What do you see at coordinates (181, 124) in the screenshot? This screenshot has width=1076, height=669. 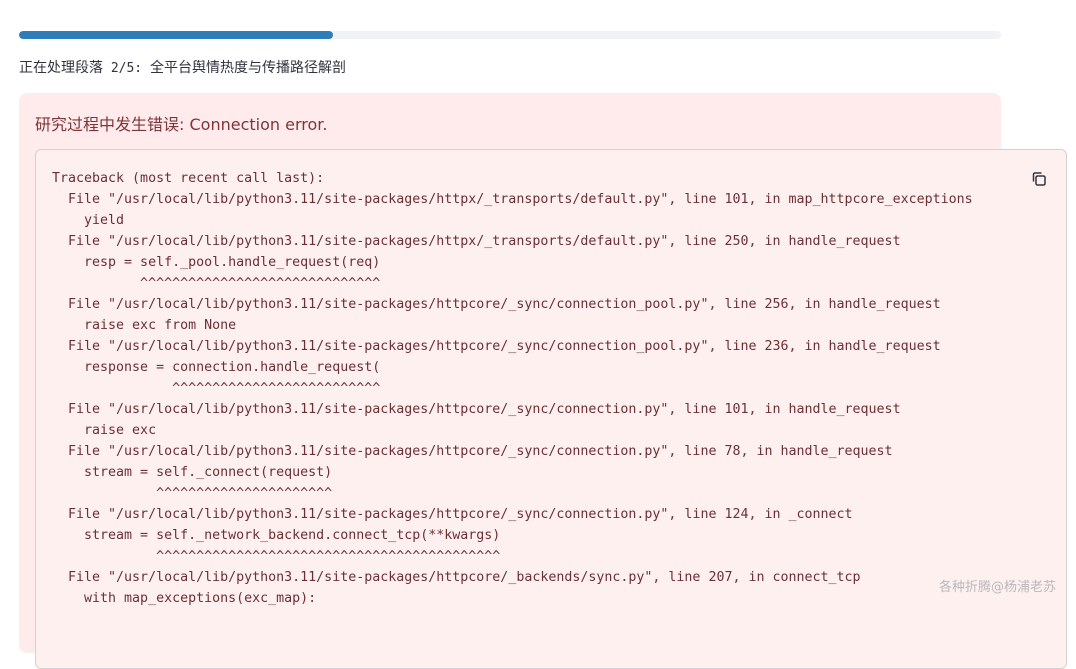 I see `error-title: 研究过程中发生错误: Connection error.` at bounding box center [181, 124].